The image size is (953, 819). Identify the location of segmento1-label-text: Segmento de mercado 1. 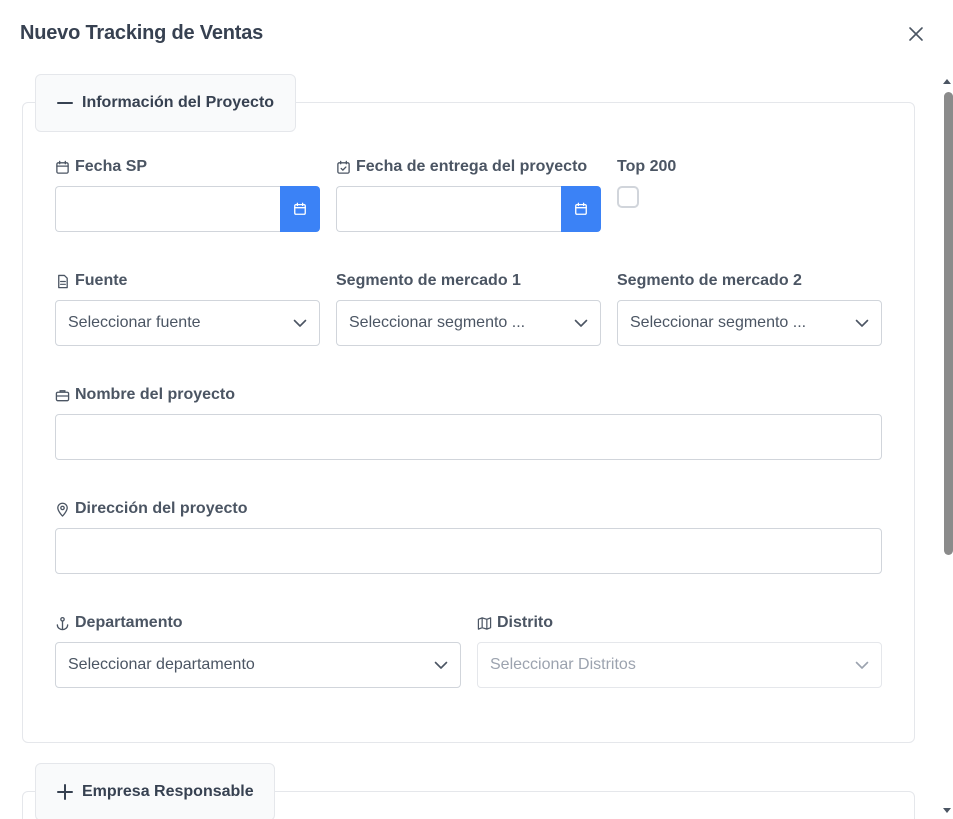
(428, 280).